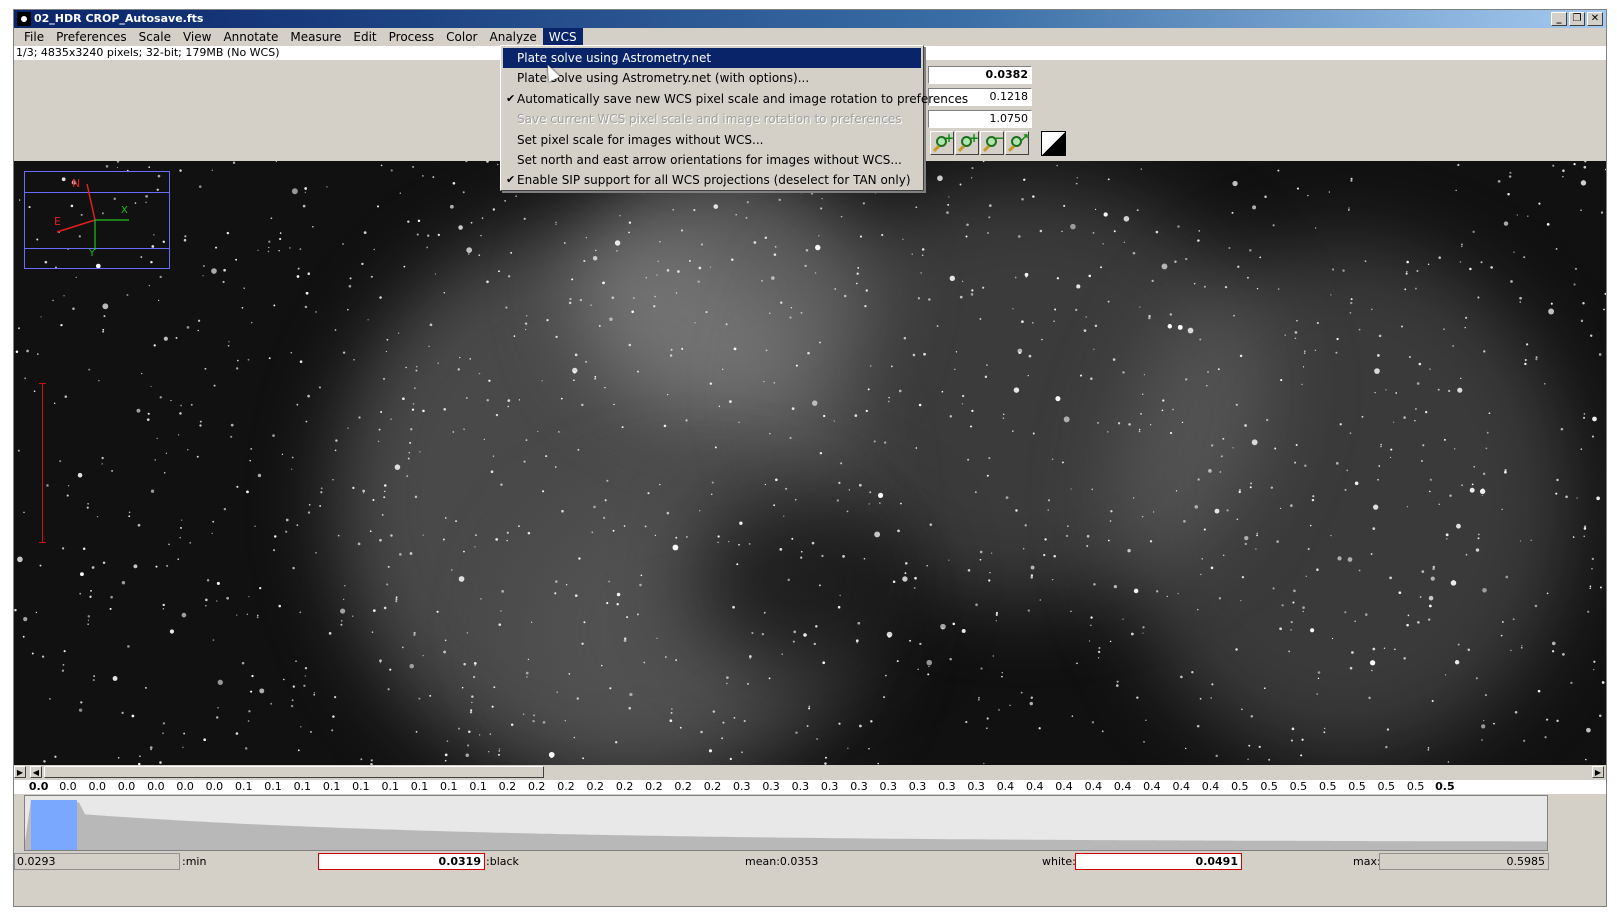  I want to click on zoom-out-button: −, so click(992, 143).